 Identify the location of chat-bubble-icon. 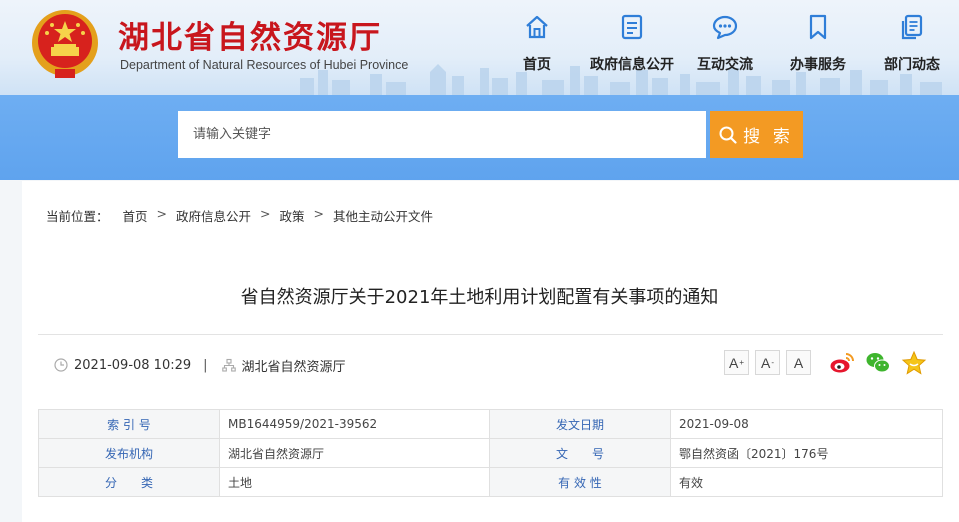
(725, 27).